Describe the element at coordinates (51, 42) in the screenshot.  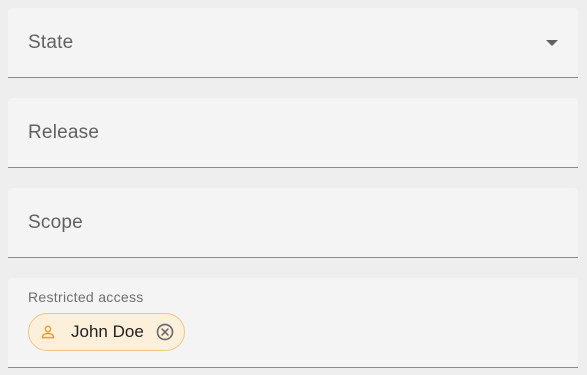
I see `state-label: State` at that location.